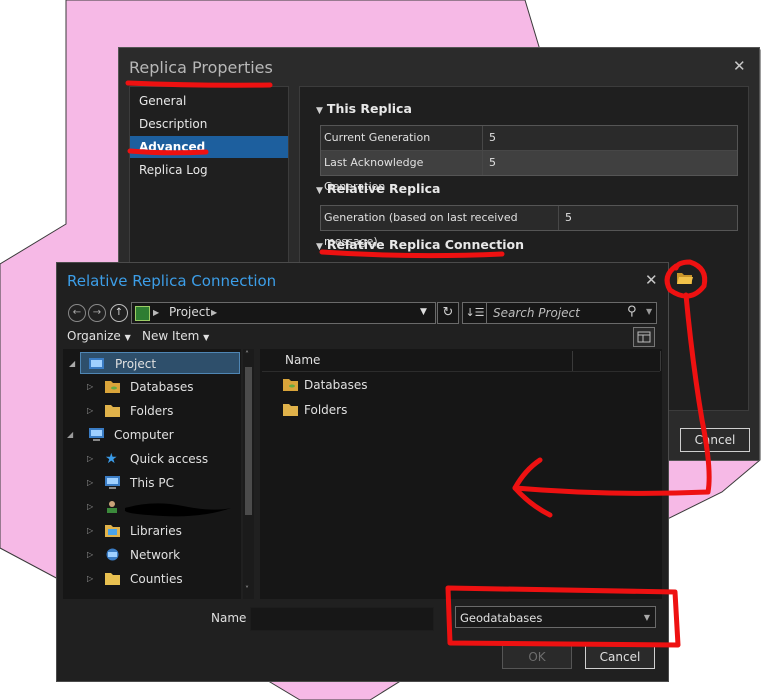 The image size is (782, 700). What do you see at coordinates (364, 108) in the screenshot?
I see `section-this-replica: ▼ This Replica` at bounding box center [364, 108].